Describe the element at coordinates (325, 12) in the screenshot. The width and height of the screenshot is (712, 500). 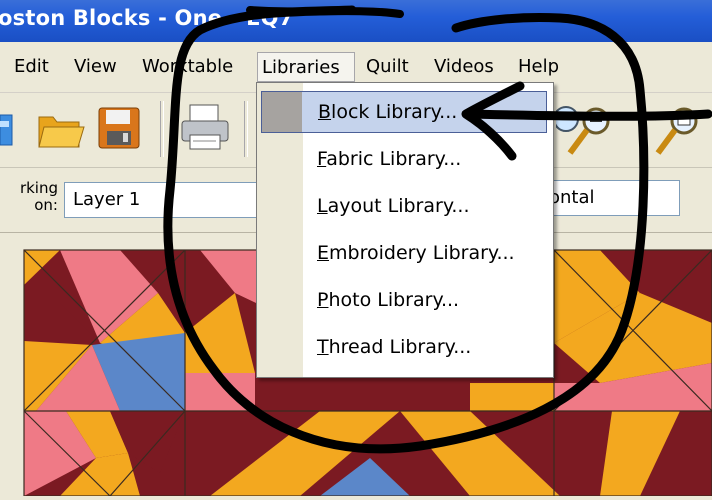
I see `annotation-circle-tail` at that location.